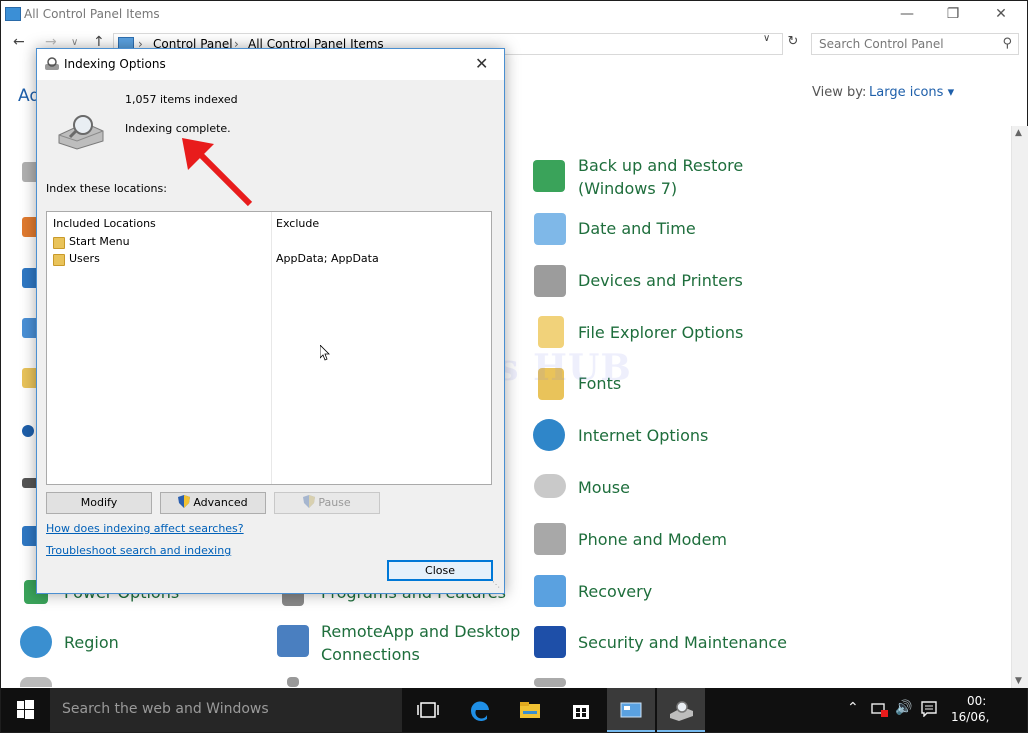 The height and width of the screenshot is (733, 1028). I want to click on scroll-up-icon: ▲, so click(1018, 133).